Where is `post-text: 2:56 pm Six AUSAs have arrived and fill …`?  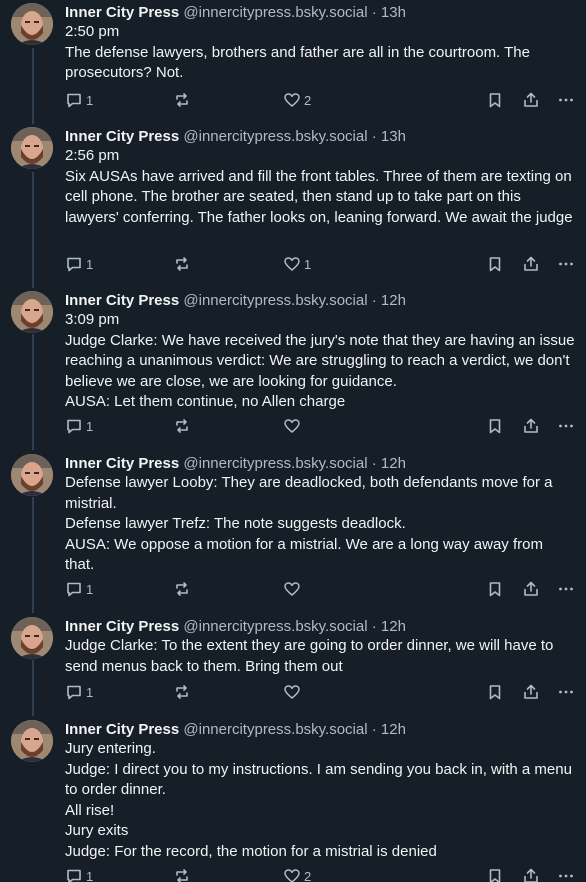
post-text: 2:56 pm Six AUSAs have arrived and fill … is located at coordinates (319, 186).